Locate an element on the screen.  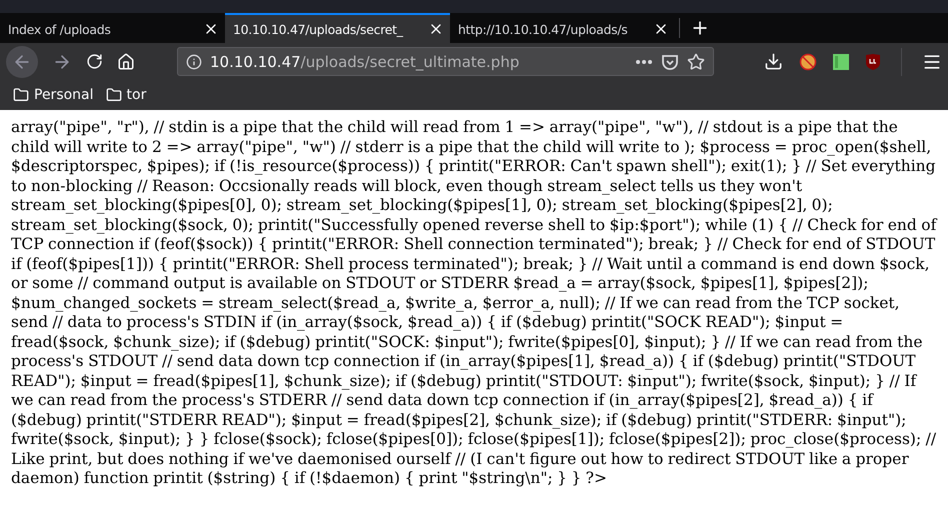
bookmark-folder: tor is located at coordinates (126, 95).